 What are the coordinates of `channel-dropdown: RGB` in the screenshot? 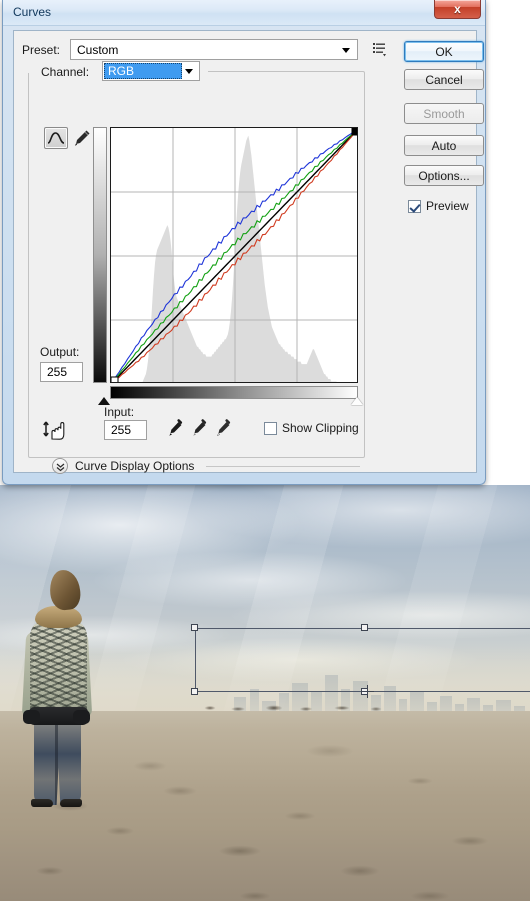 It's located at (151, 71).